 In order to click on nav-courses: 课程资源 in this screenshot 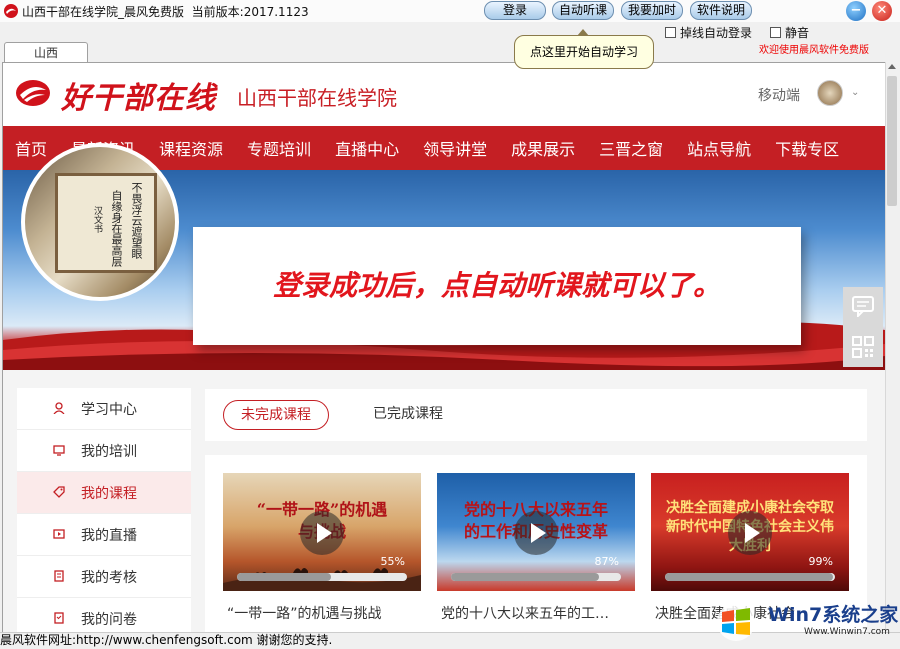, I will do `click(191, 148)`.